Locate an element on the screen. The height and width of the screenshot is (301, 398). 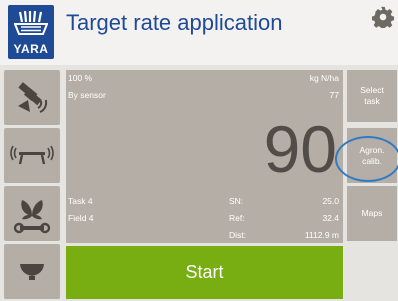
boom-button is located at coordinates (32, 155).